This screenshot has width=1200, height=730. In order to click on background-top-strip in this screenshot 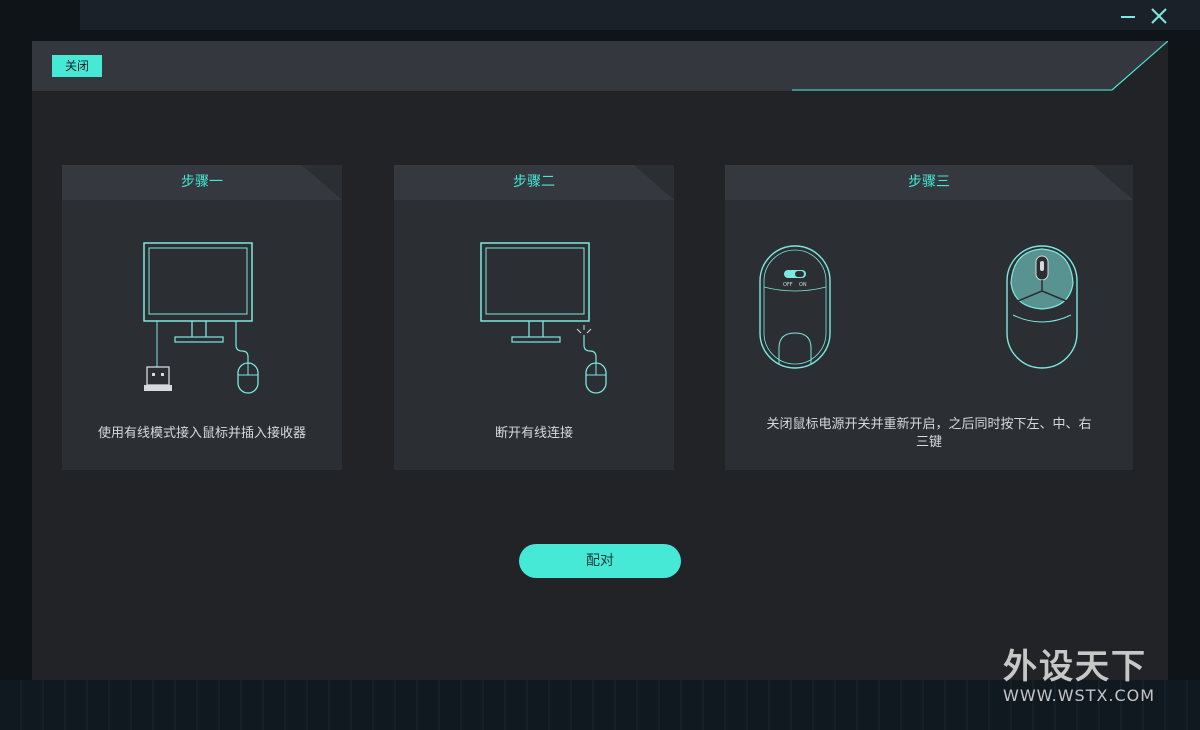, I will do `click(640, 15)`.